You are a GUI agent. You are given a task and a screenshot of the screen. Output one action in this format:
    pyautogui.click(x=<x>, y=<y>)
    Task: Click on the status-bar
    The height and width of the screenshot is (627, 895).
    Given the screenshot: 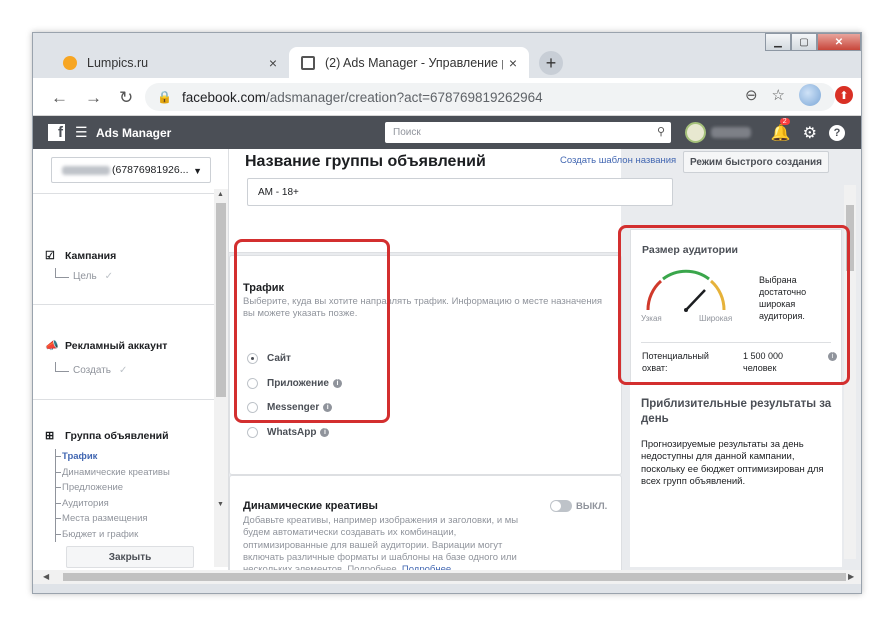 What is the action you would take?
    pyautogui.click(x=447, y=588)
    